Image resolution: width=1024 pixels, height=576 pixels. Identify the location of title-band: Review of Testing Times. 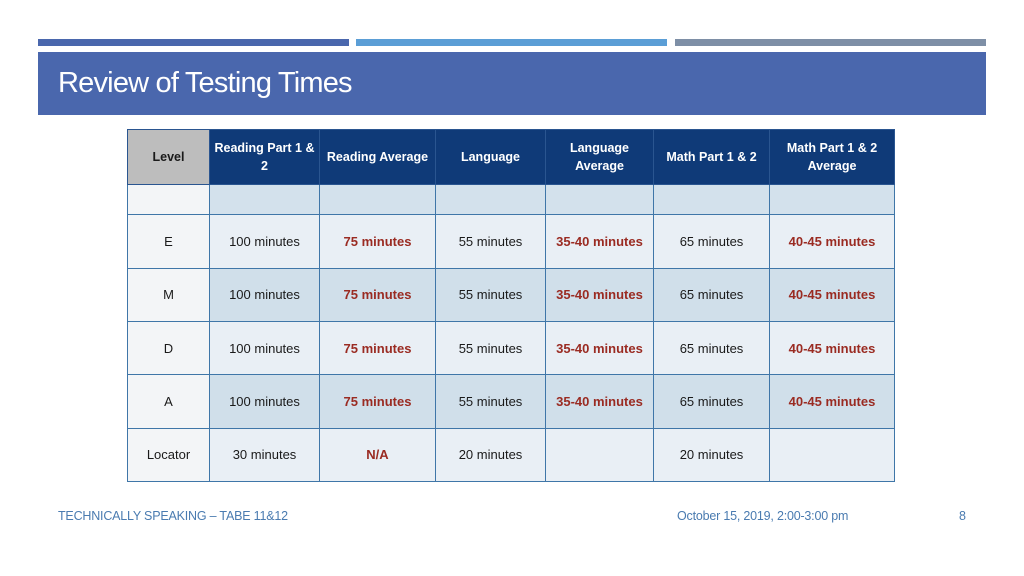
(512, 83).